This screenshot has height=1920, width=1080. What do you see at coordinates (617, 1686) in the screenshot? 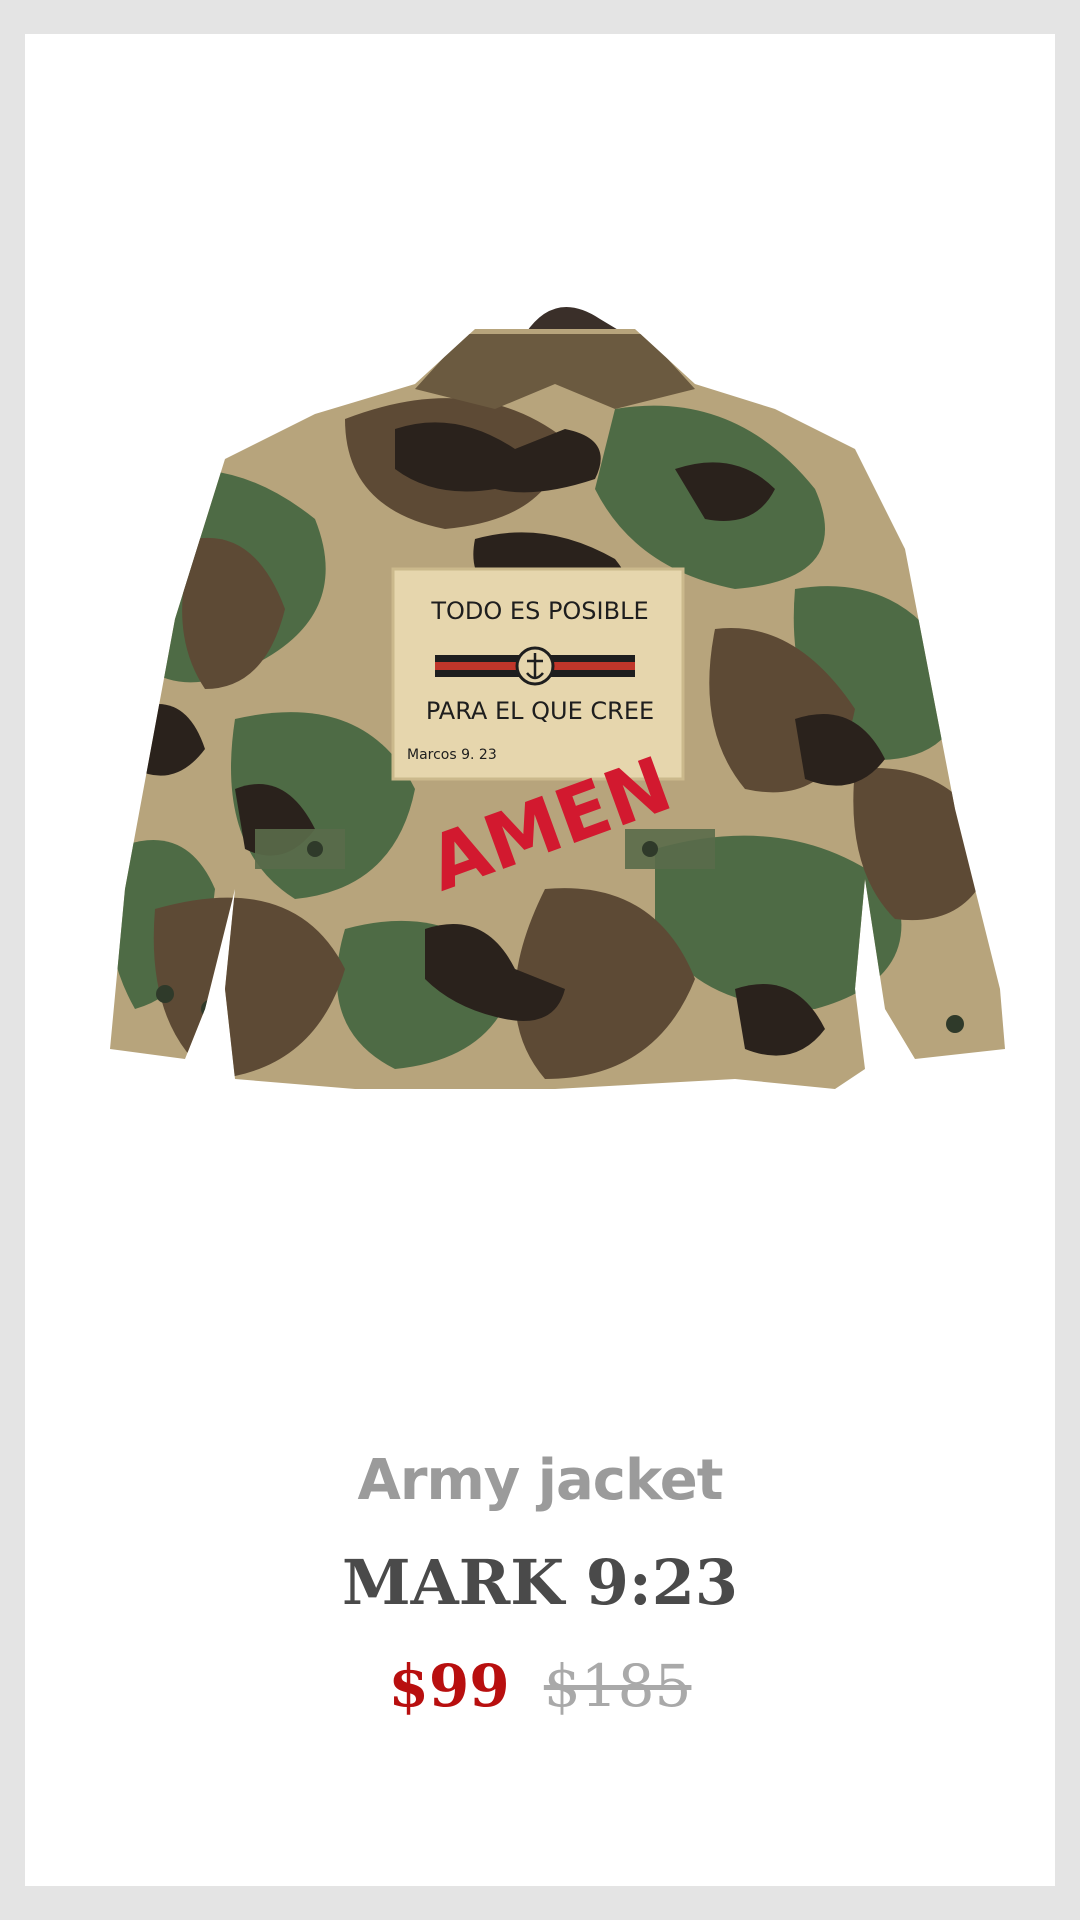
I see `original-price: $185` at bounding box center [617, 1686].